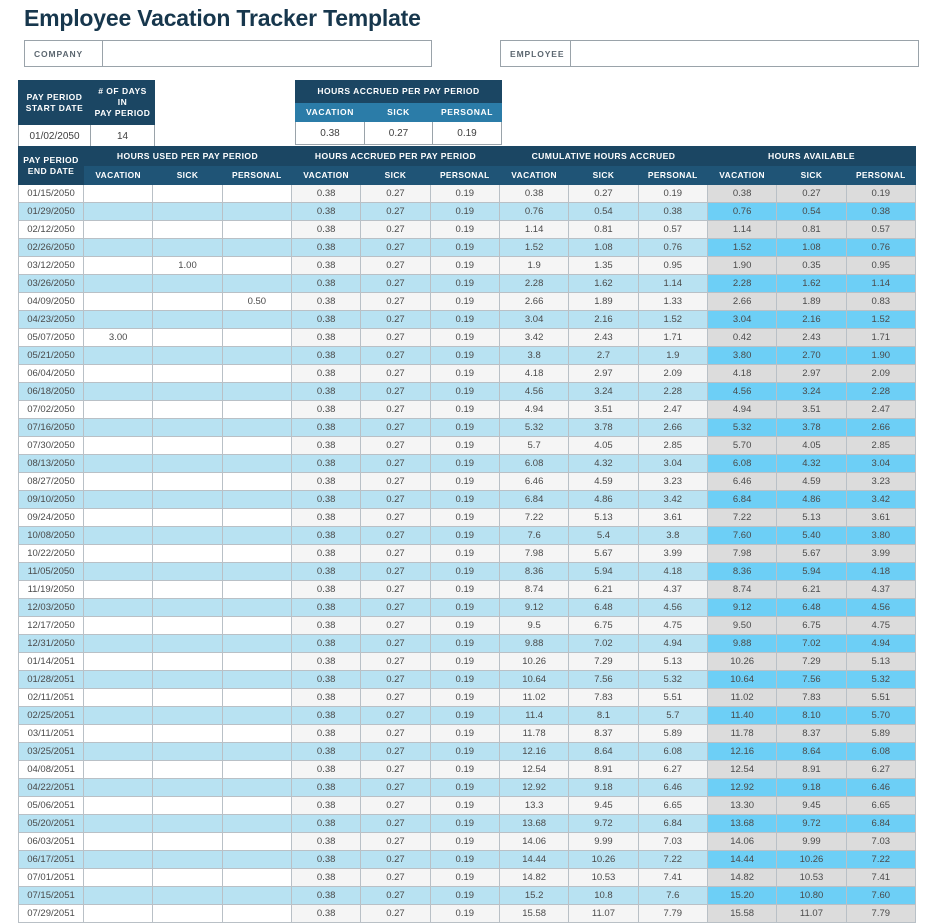 The image size is (931, 923). What do you see at coordinates (51, 337) in the screenshot?
I see `cell-pay-period-end-date: 05/07/2050` at bounding box center [51, 337].